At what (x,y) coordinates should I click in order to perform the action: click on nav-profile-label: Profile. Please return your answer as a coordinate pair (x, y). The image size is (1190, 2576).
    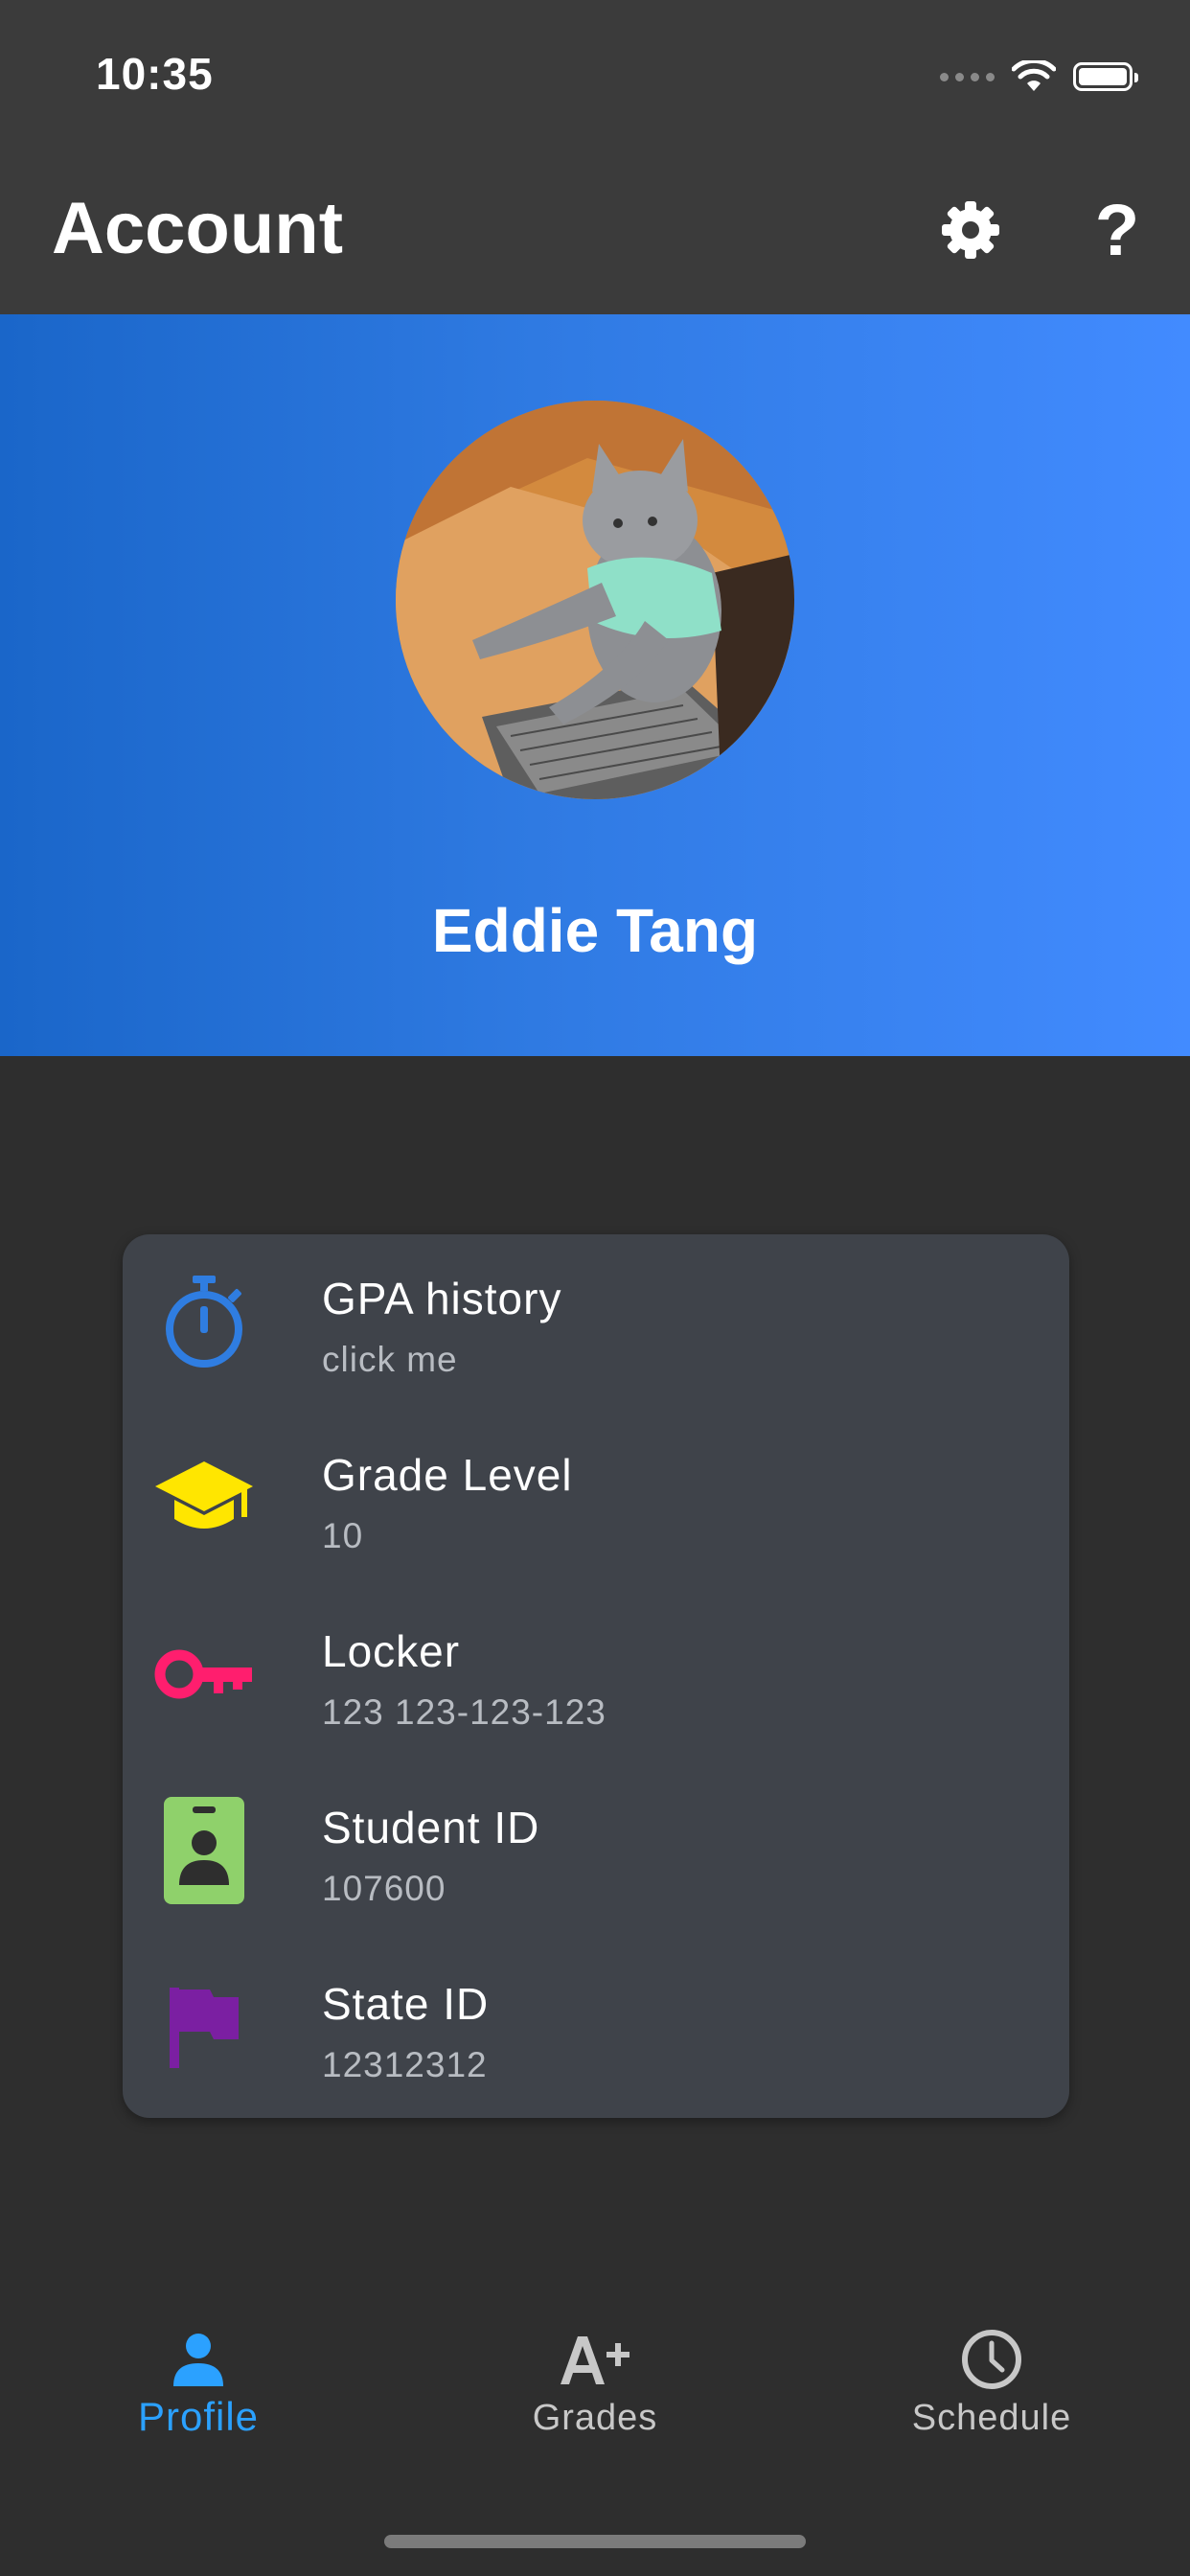
    Looking at the image, I should click on (199, 2416).